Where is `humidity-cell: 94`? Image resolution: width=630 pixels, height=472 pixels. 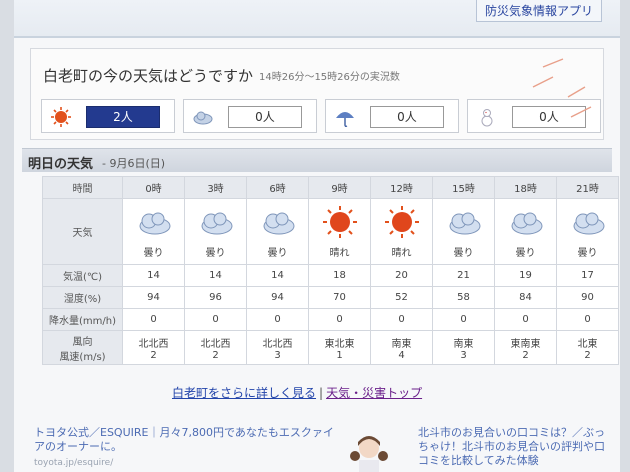
humidity-cell: 94 is located at coordinates (277, 297).